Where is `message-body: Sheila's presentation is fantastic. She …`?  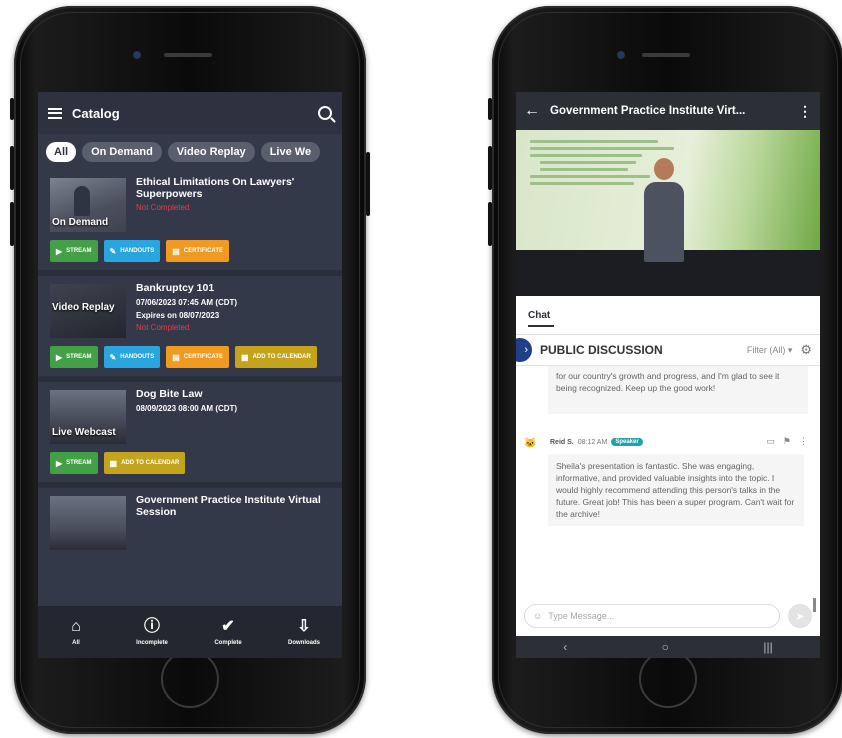 message-body: Sheila's presentation is fantastic. She … is located at coordinates (676, 490).